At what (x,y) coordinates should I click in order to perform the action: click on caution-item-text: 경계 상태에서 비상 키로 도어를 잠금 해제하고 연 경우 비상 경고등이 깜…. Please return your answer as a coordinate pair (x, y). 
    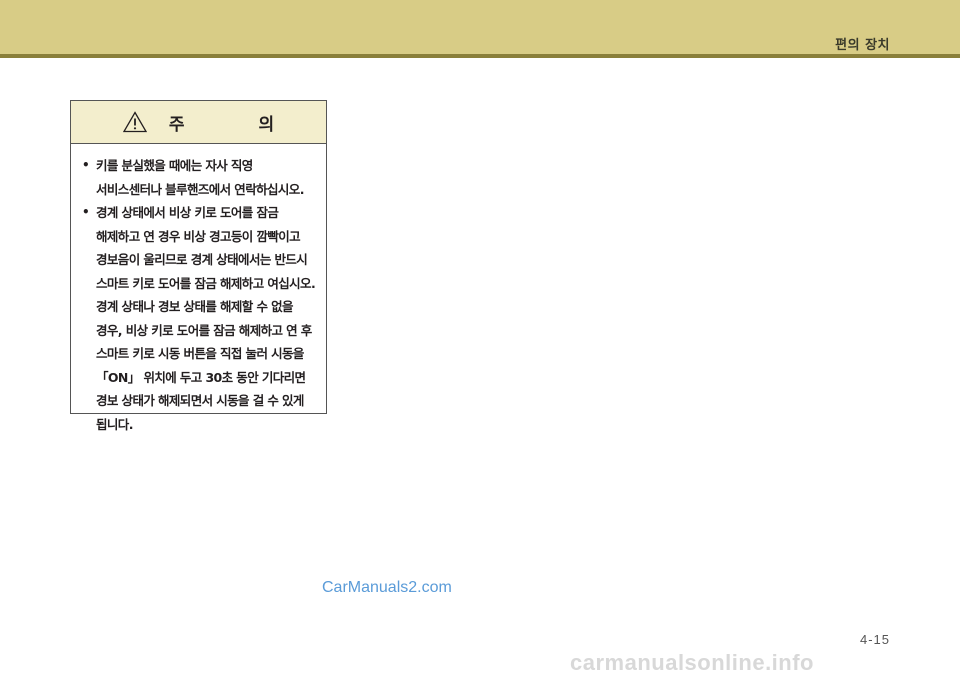
    Looking at the image, I should click on (206, 318).